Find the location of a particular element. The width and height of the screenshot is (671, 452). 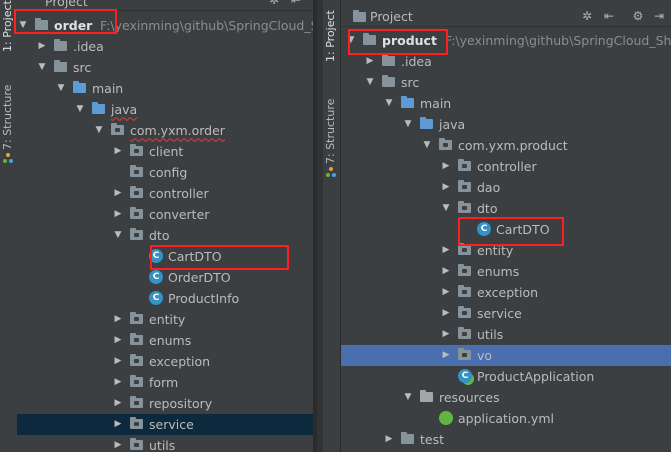

tree-item-label: ProductInfo is located at coordinates (204, 298).